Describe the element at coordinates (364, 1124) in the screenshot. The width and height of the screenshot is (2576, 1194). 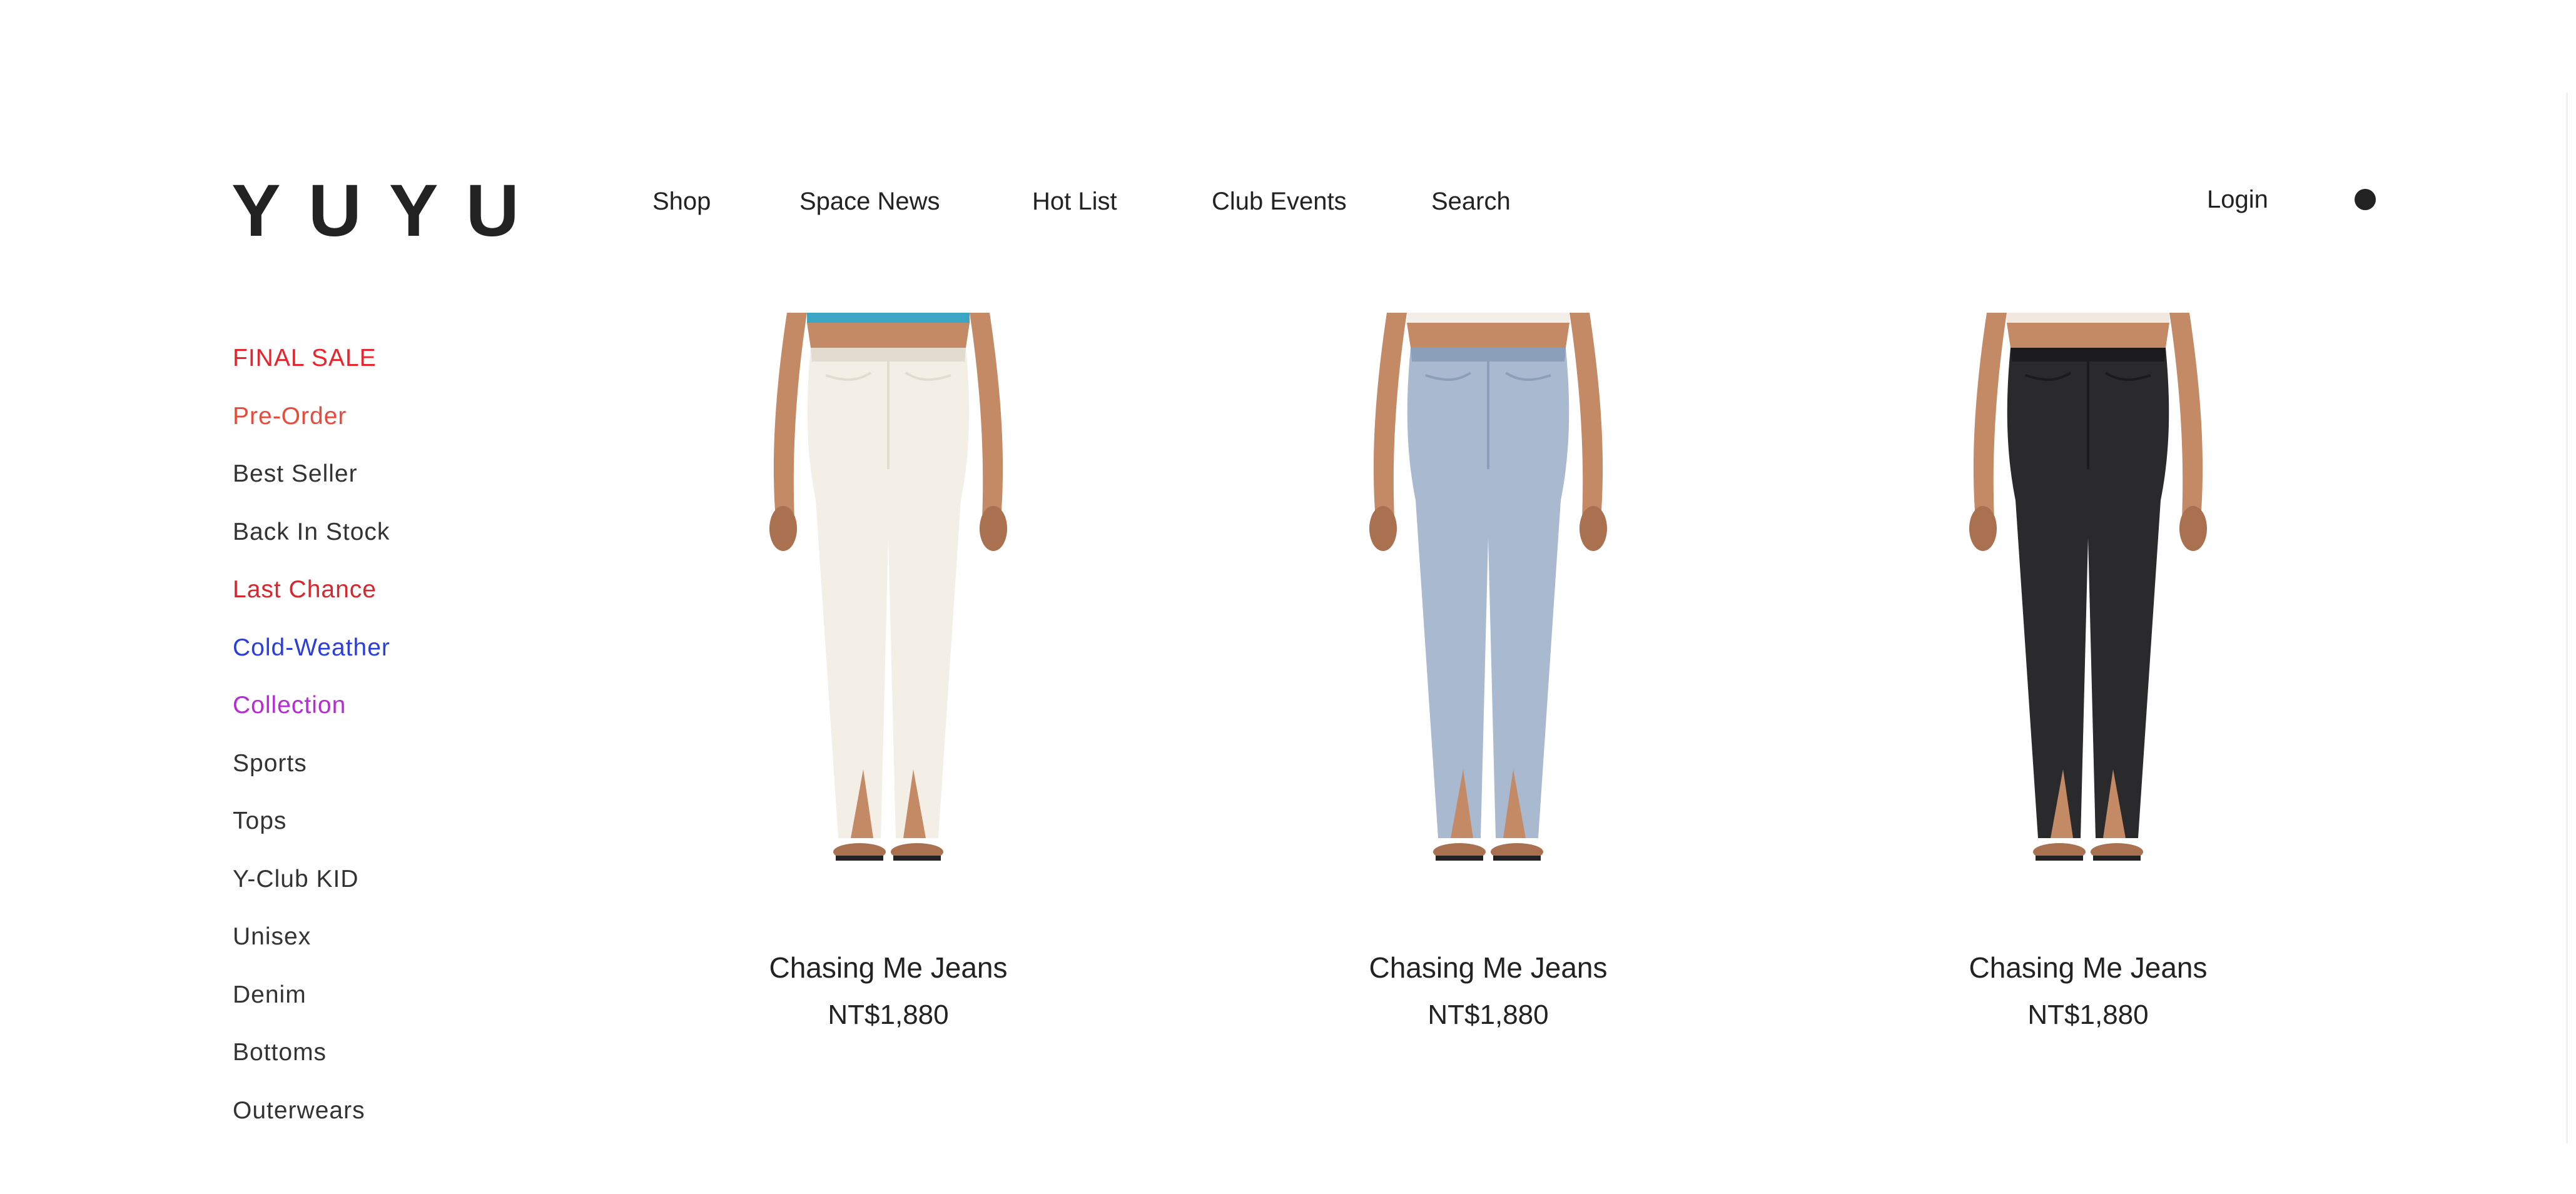
I see `sidebar-item-outerwears: Outerwears` at that location.